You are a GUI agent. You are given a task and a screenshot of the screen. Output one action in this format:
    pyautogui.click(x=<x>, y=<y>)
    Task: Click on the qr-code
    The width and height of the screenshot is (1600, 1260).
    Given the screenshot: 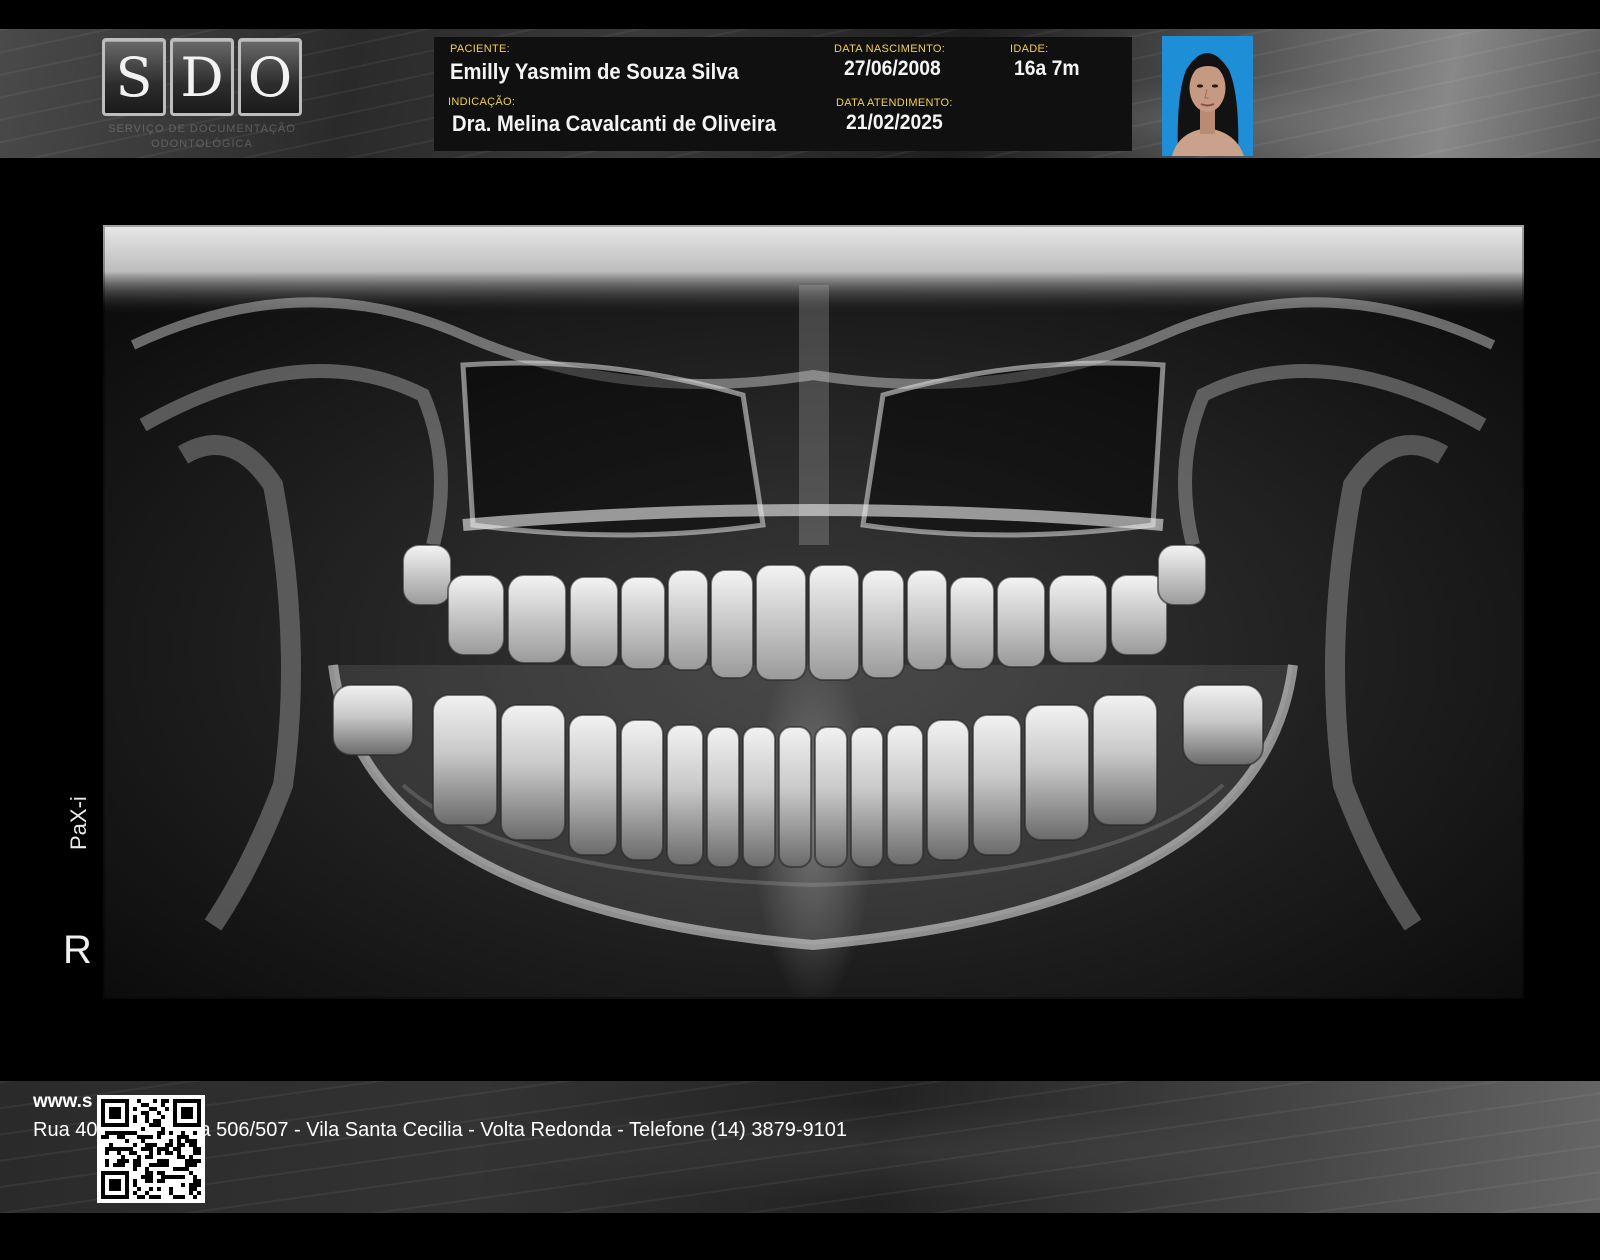 What is the action you would take?
    pyautogui.click(x=151, y=1149)
    